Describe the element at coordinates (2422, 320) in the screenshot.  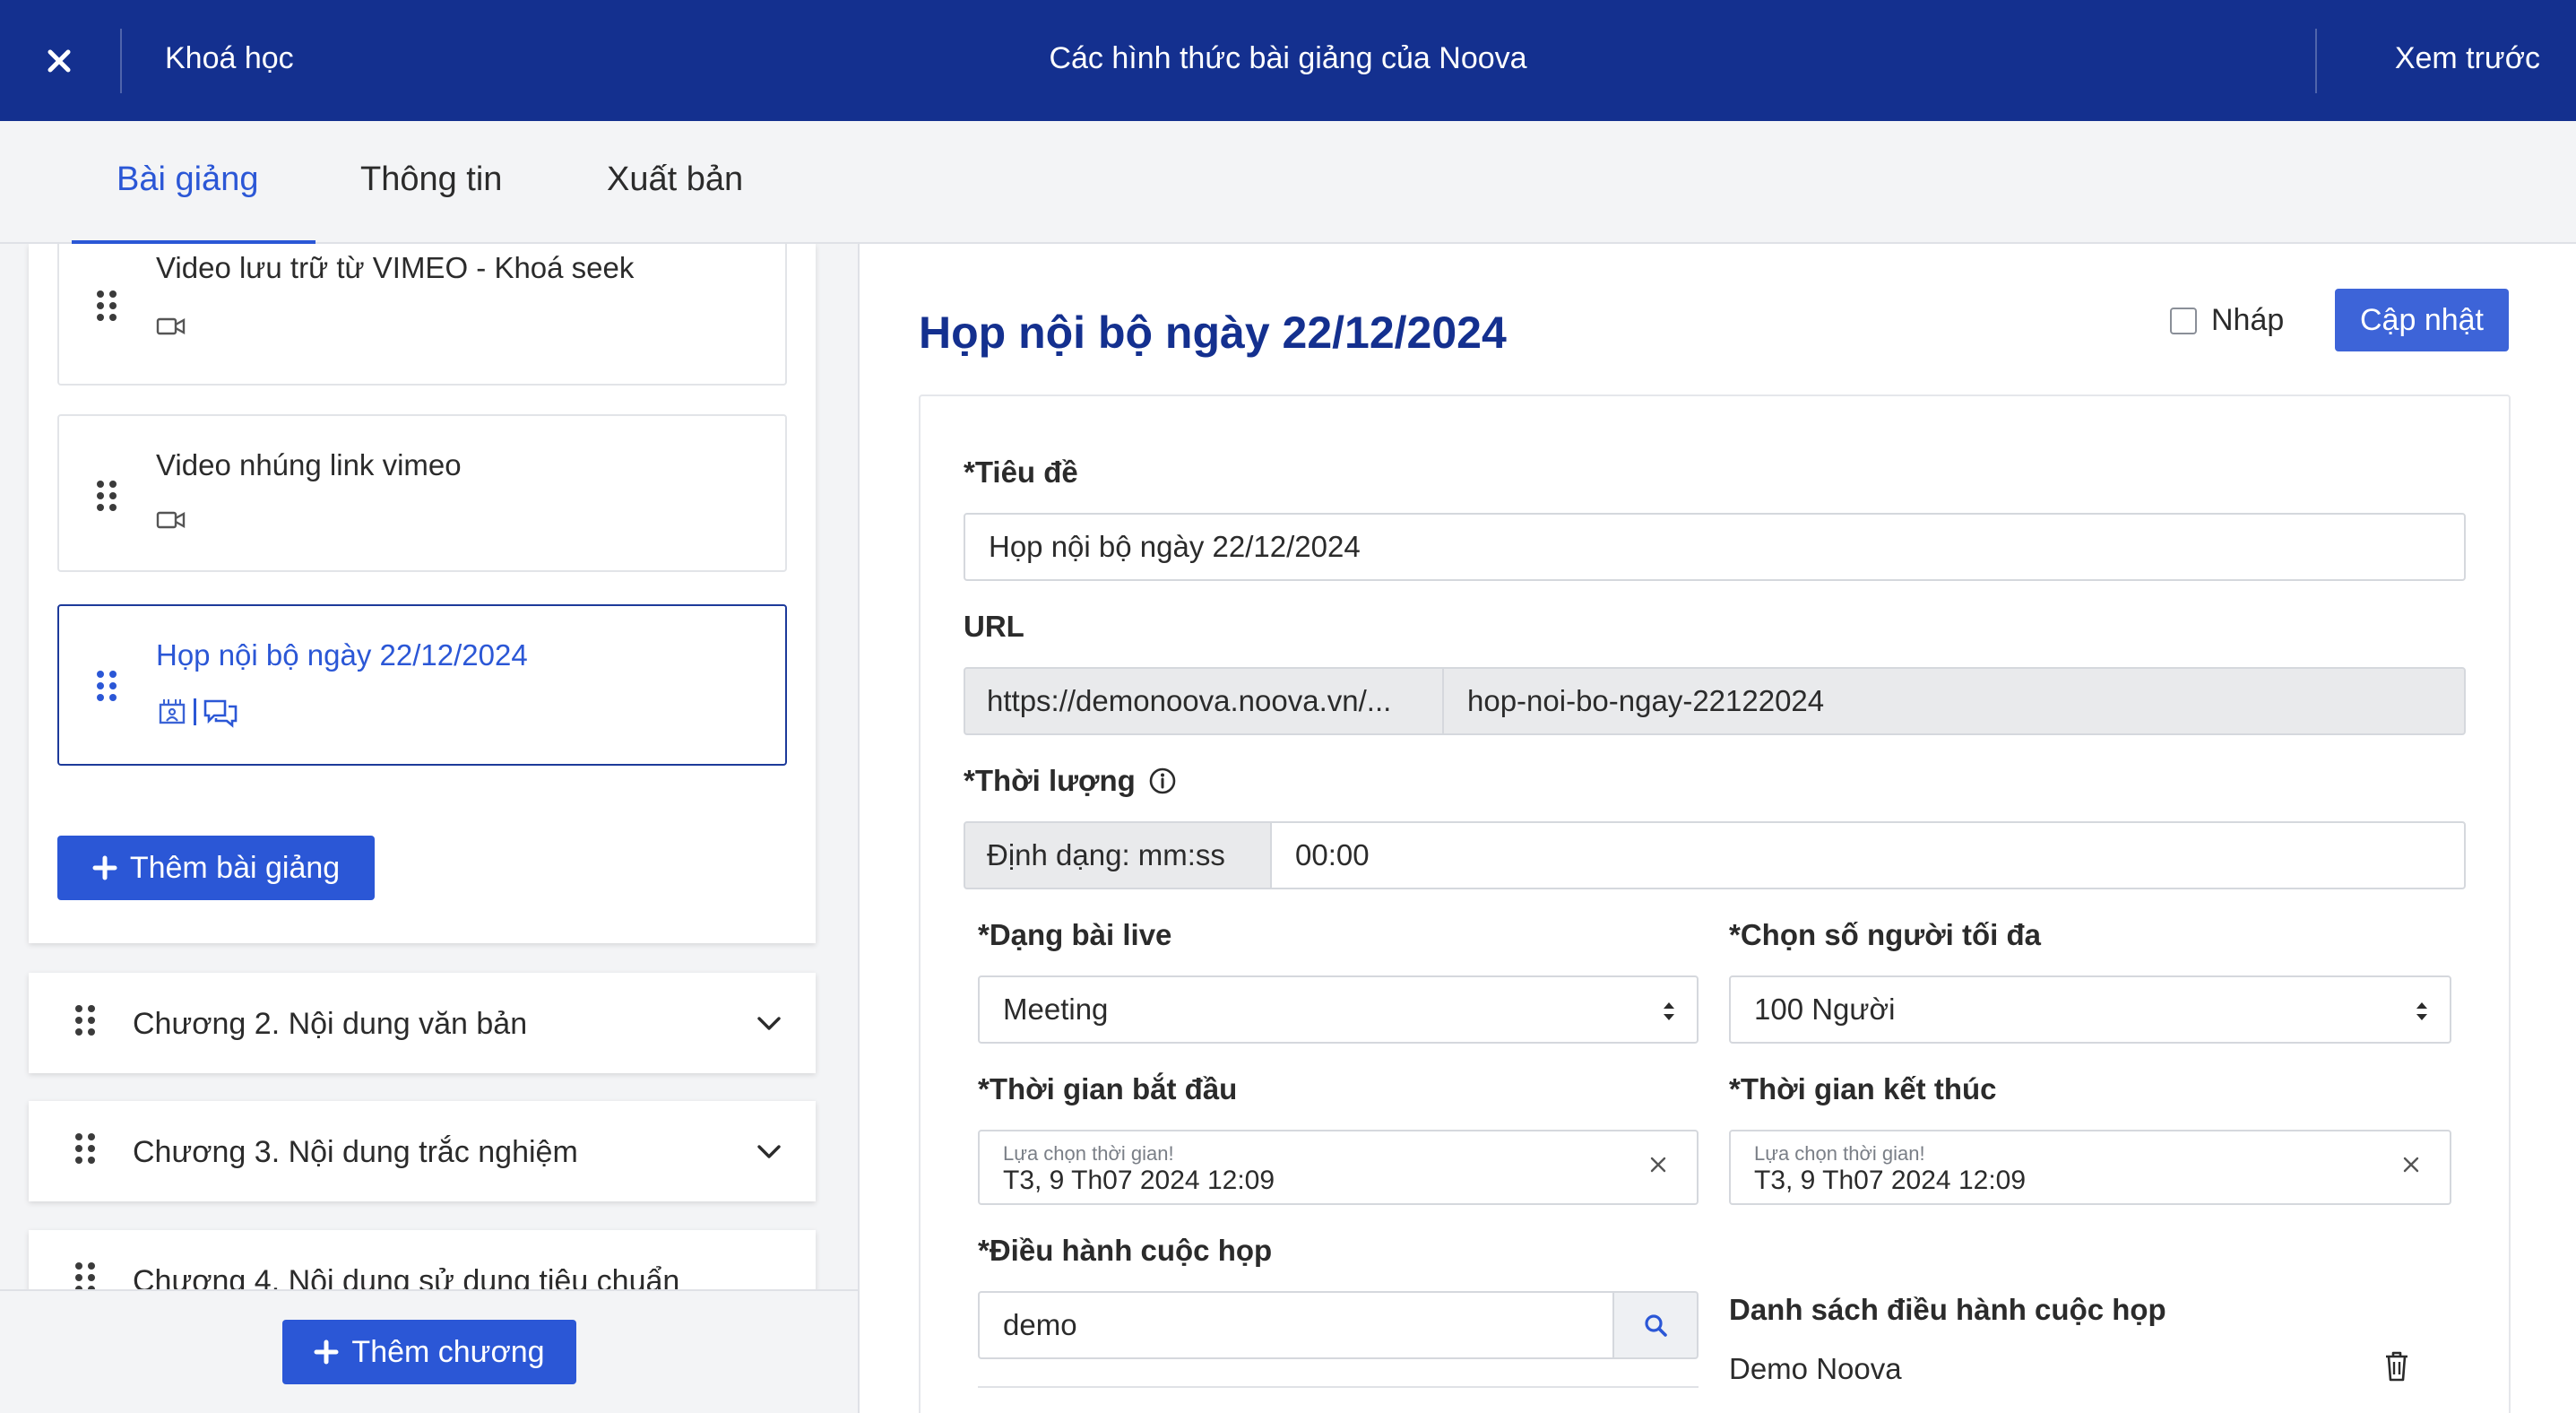
I see `update-button: Cập nhật` at that location.